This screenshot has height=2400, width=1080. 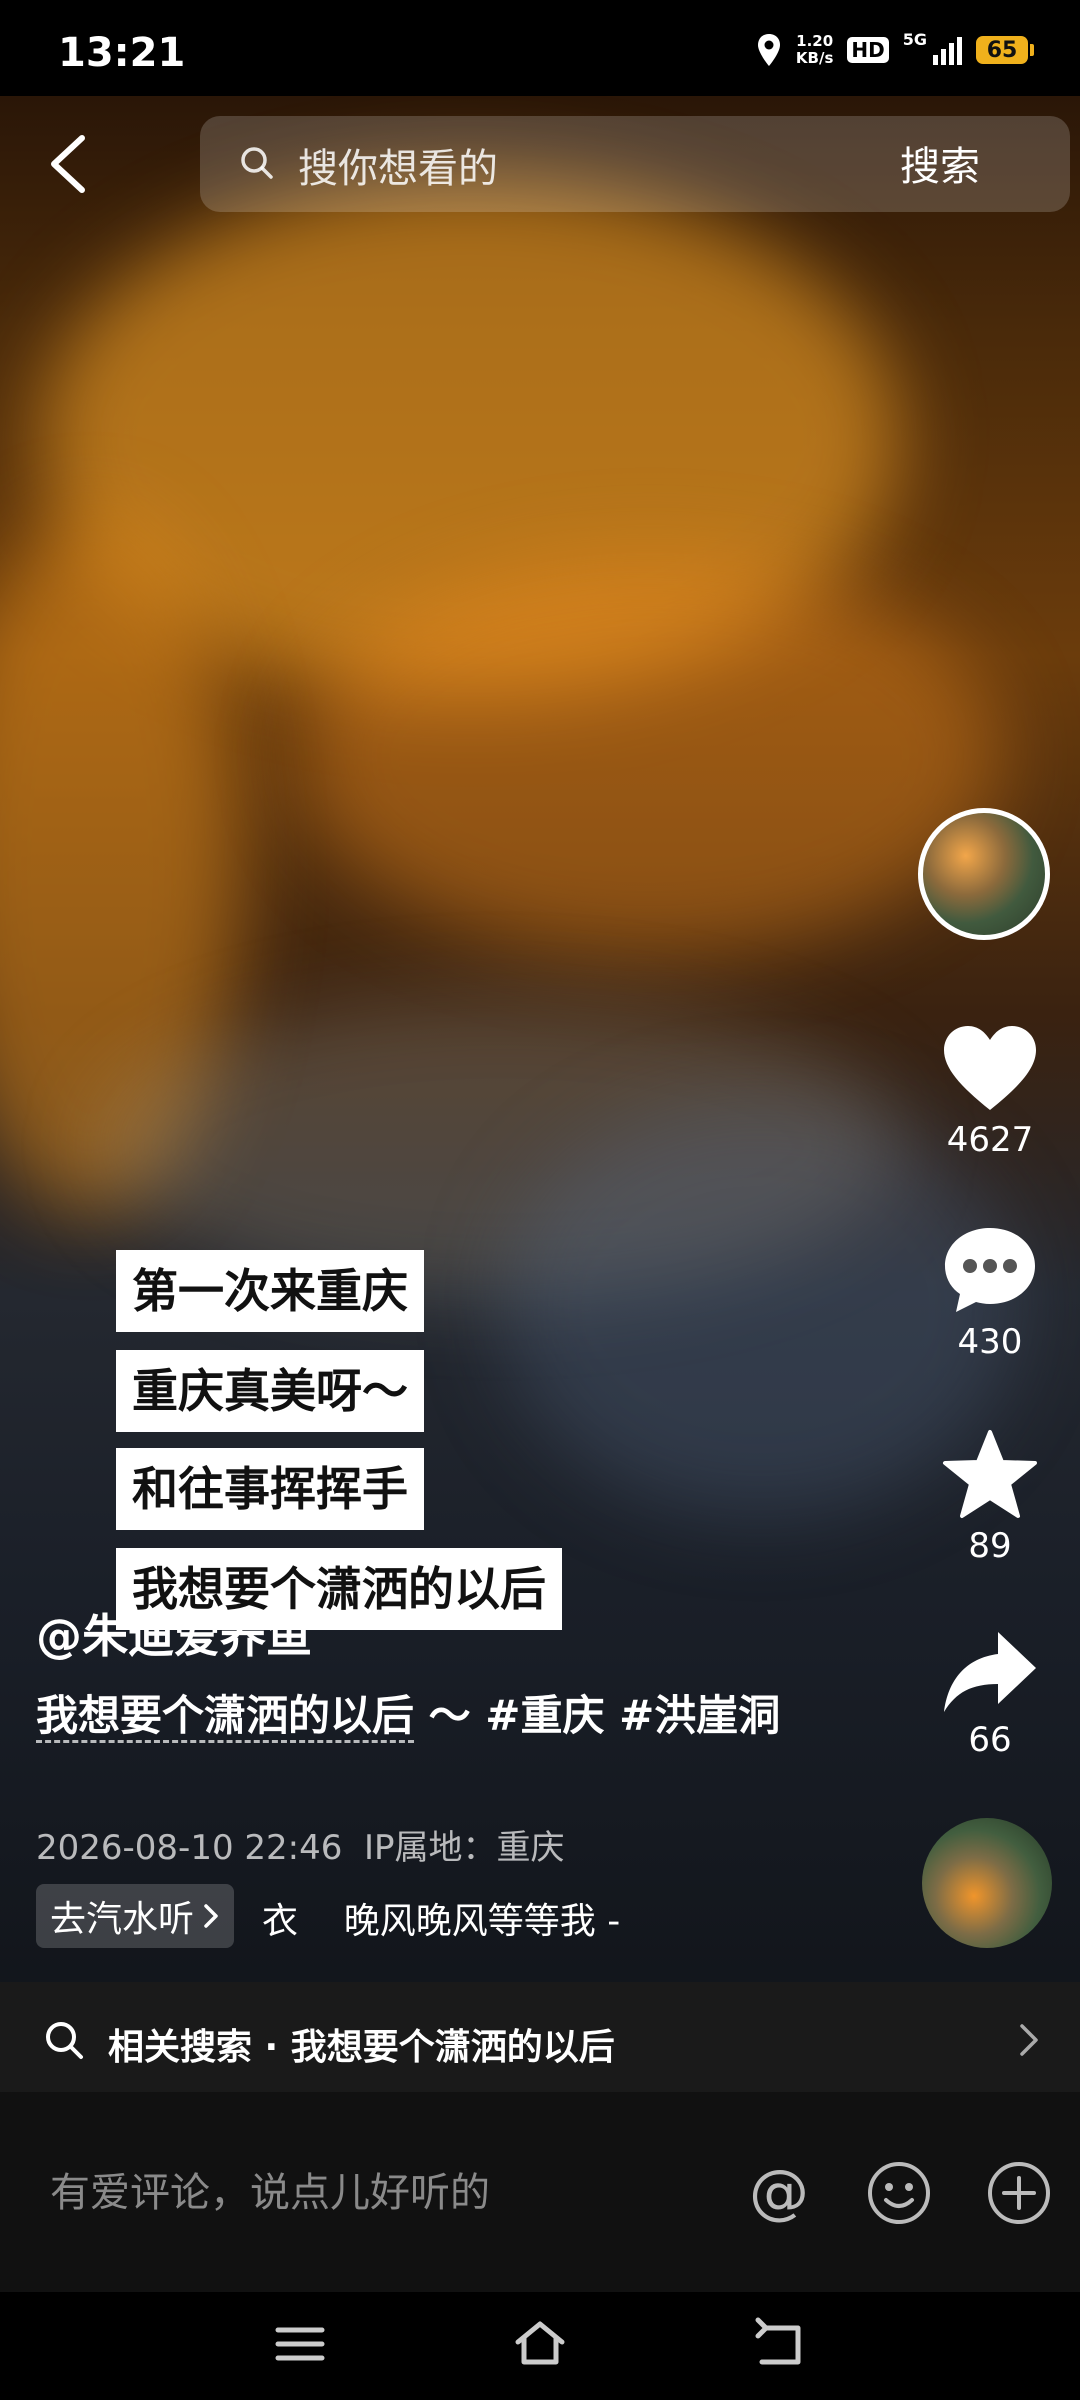 What do you see at coordinates (300, 2344) in the screenshot?
I see `menu-icon` at bounding box center [300, 2344].